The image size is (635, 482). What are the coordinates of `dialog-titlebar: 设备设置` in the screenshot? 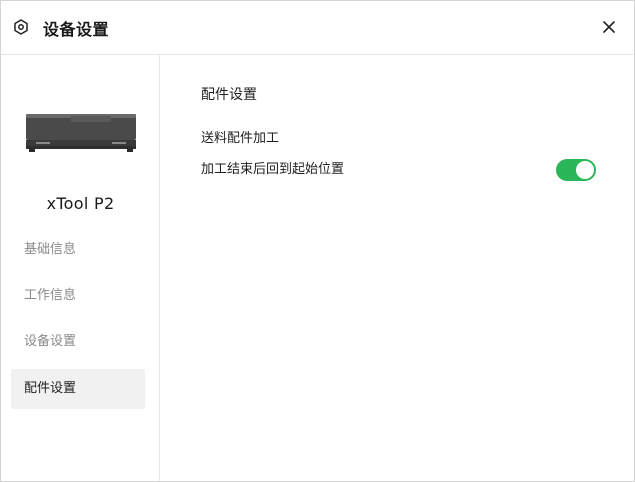 It's located at (317, 28).